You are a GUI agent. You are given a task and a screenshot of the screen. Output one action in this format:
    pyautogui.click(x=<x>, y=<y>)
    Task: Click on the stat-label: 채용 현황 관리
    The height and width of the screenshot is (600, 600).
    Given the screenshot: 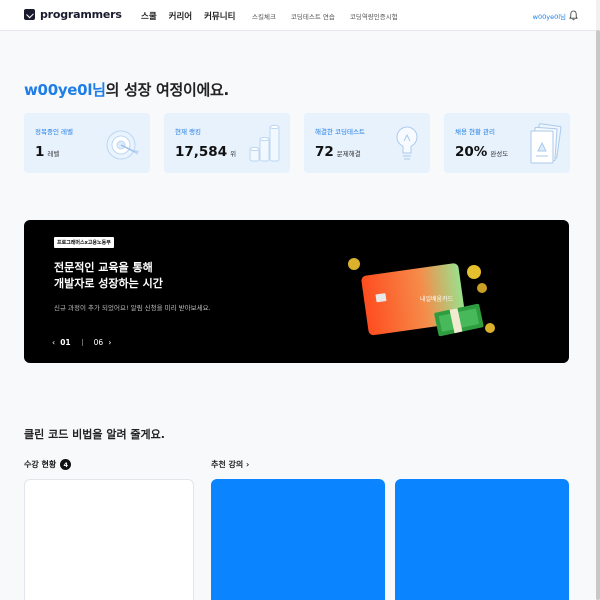 What is the action you would take?
    pyautogui.click(x=475, y=132)
    